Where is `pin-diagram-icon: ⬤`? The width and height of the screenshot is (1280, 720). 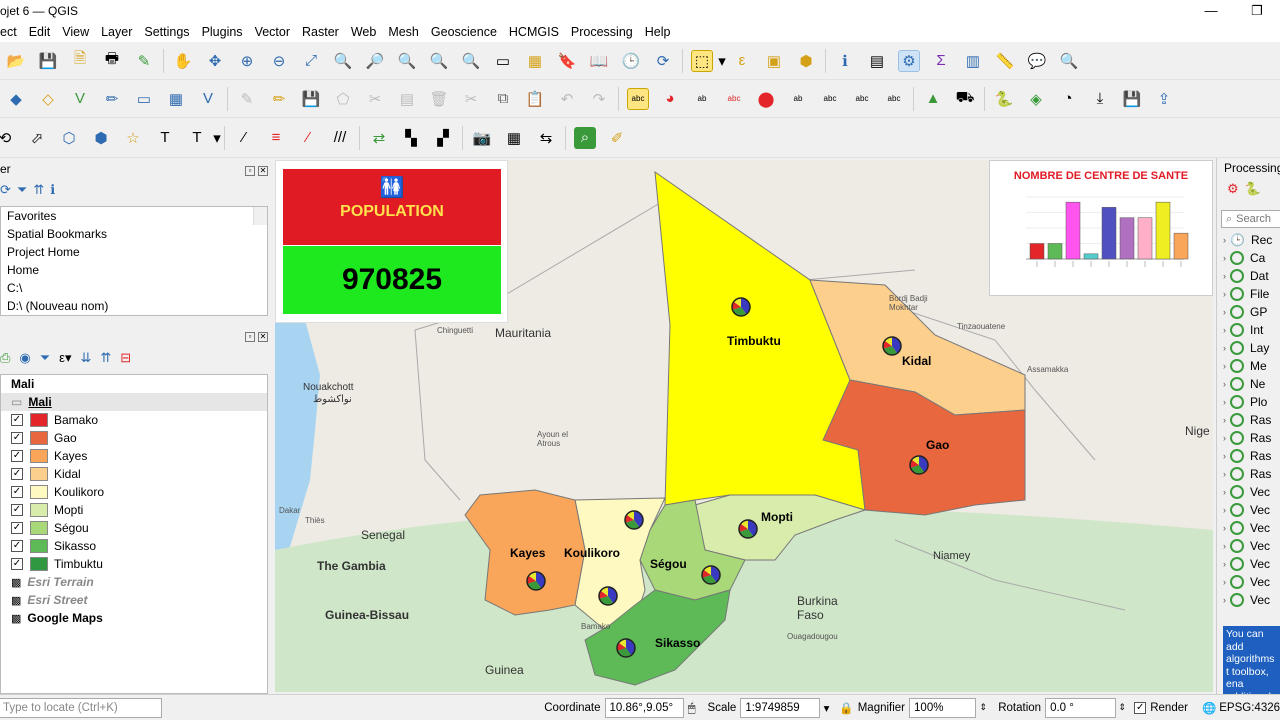
pin-diagram-icon: ⬤ is located at coordinates (766, 99).